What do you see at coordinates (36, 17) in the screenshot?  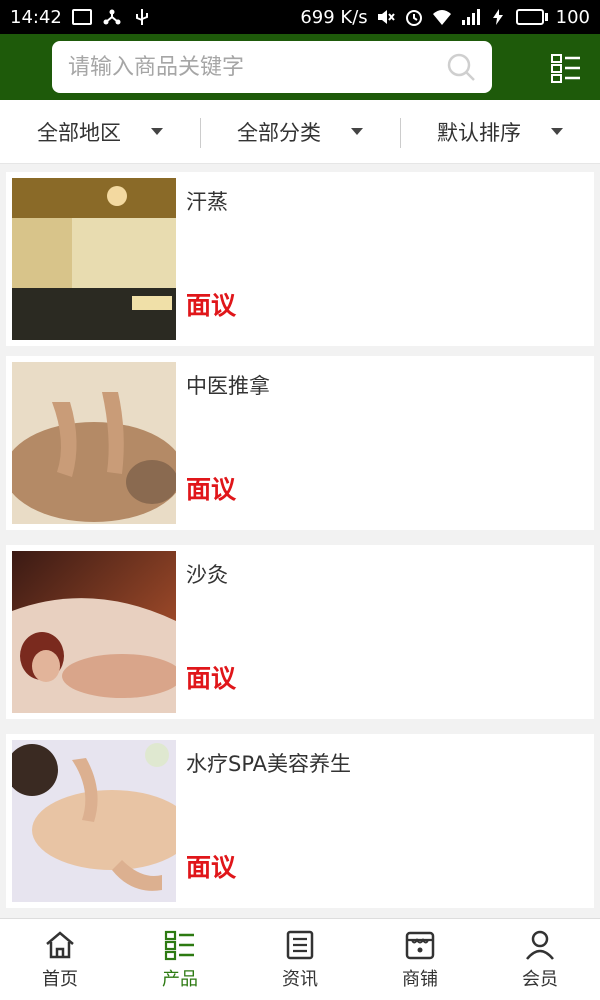 I see `clock: 14:42` at bounding box center [36, 17].